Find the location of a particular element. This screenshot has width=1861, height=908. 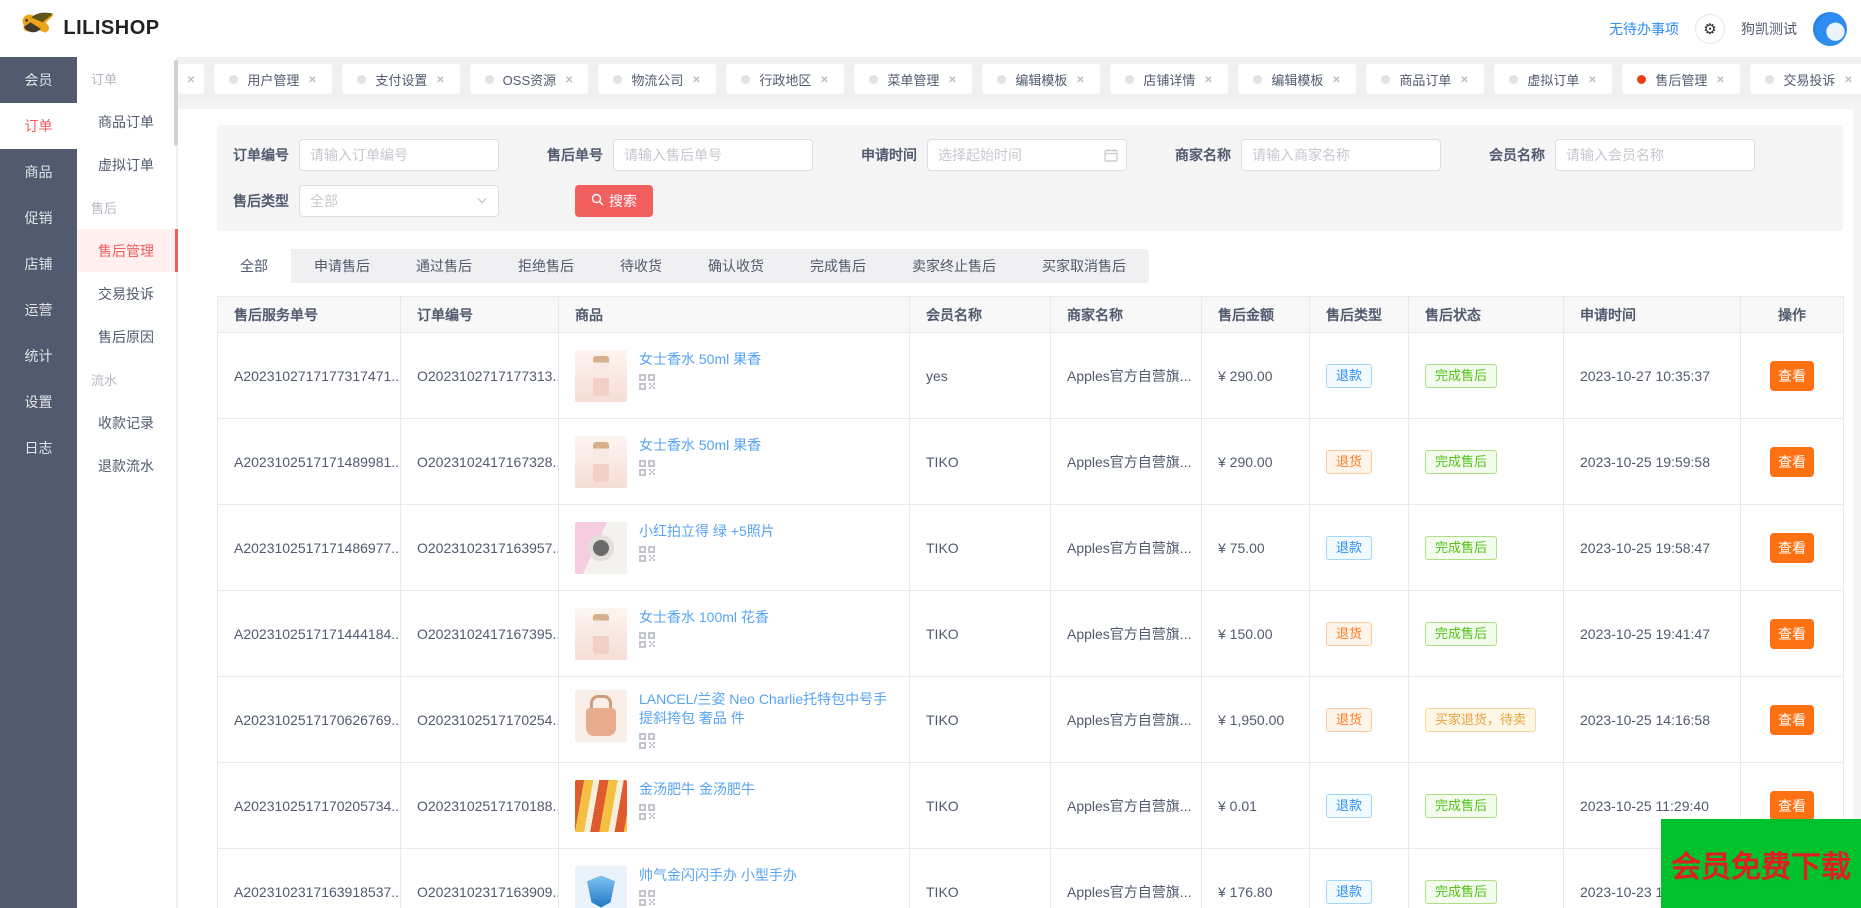

product-link: 帅气金闪闪手办 小型手办 is located at coordinates (718, 875).